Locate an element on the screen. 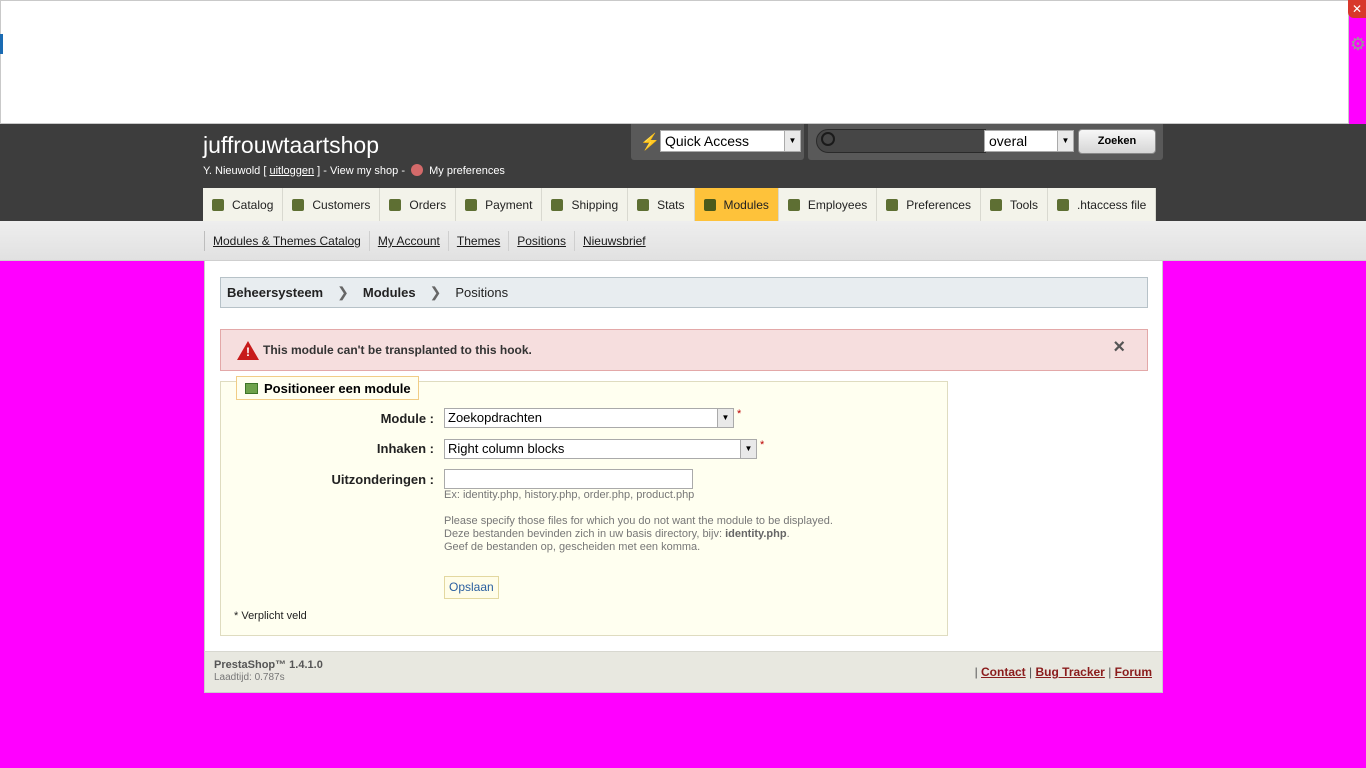  hook-label: Inhaken : is located at coordinates (405, 448).